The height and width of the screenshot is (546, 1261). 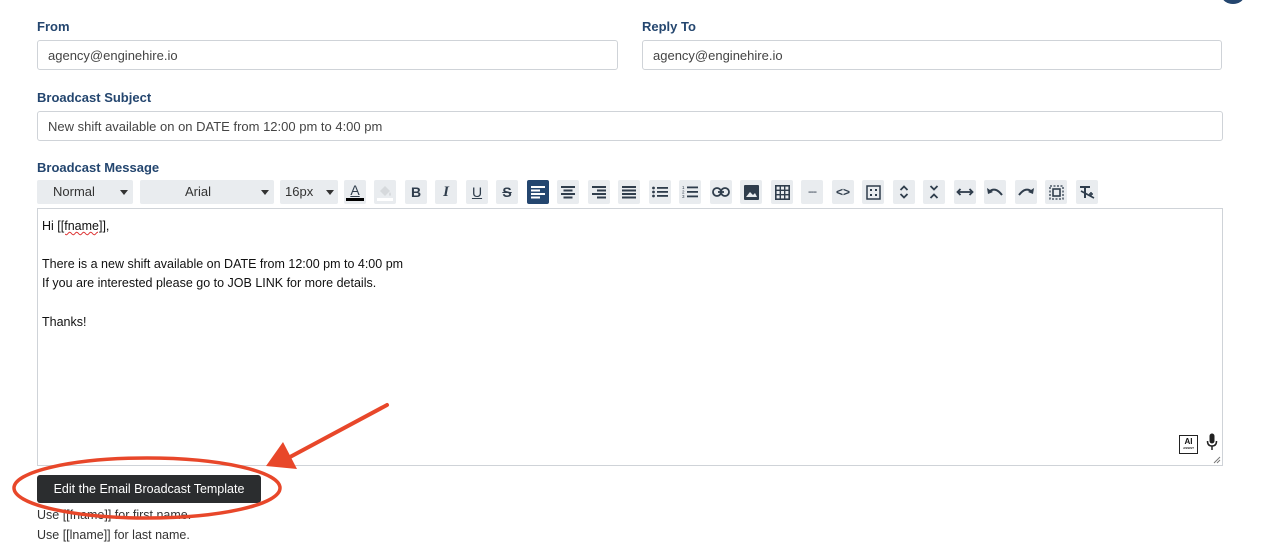 I want to click on svg-text: 3, so click(x=683, y=196).